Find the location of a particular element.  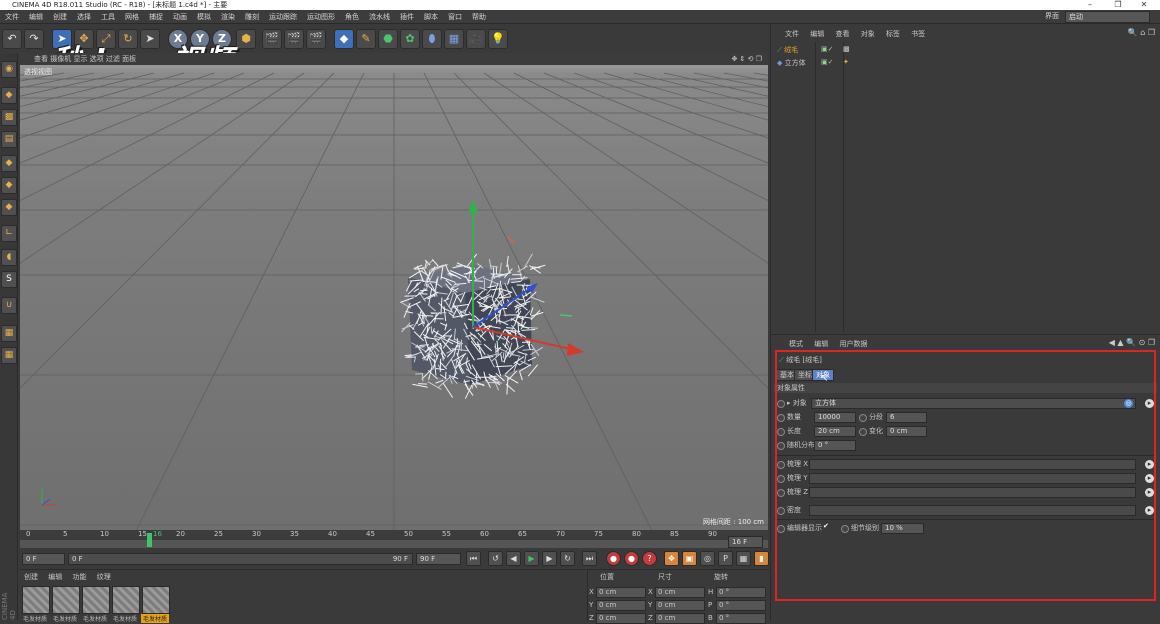

current-frame-field: 16 F is located at coordinates (745, 542).